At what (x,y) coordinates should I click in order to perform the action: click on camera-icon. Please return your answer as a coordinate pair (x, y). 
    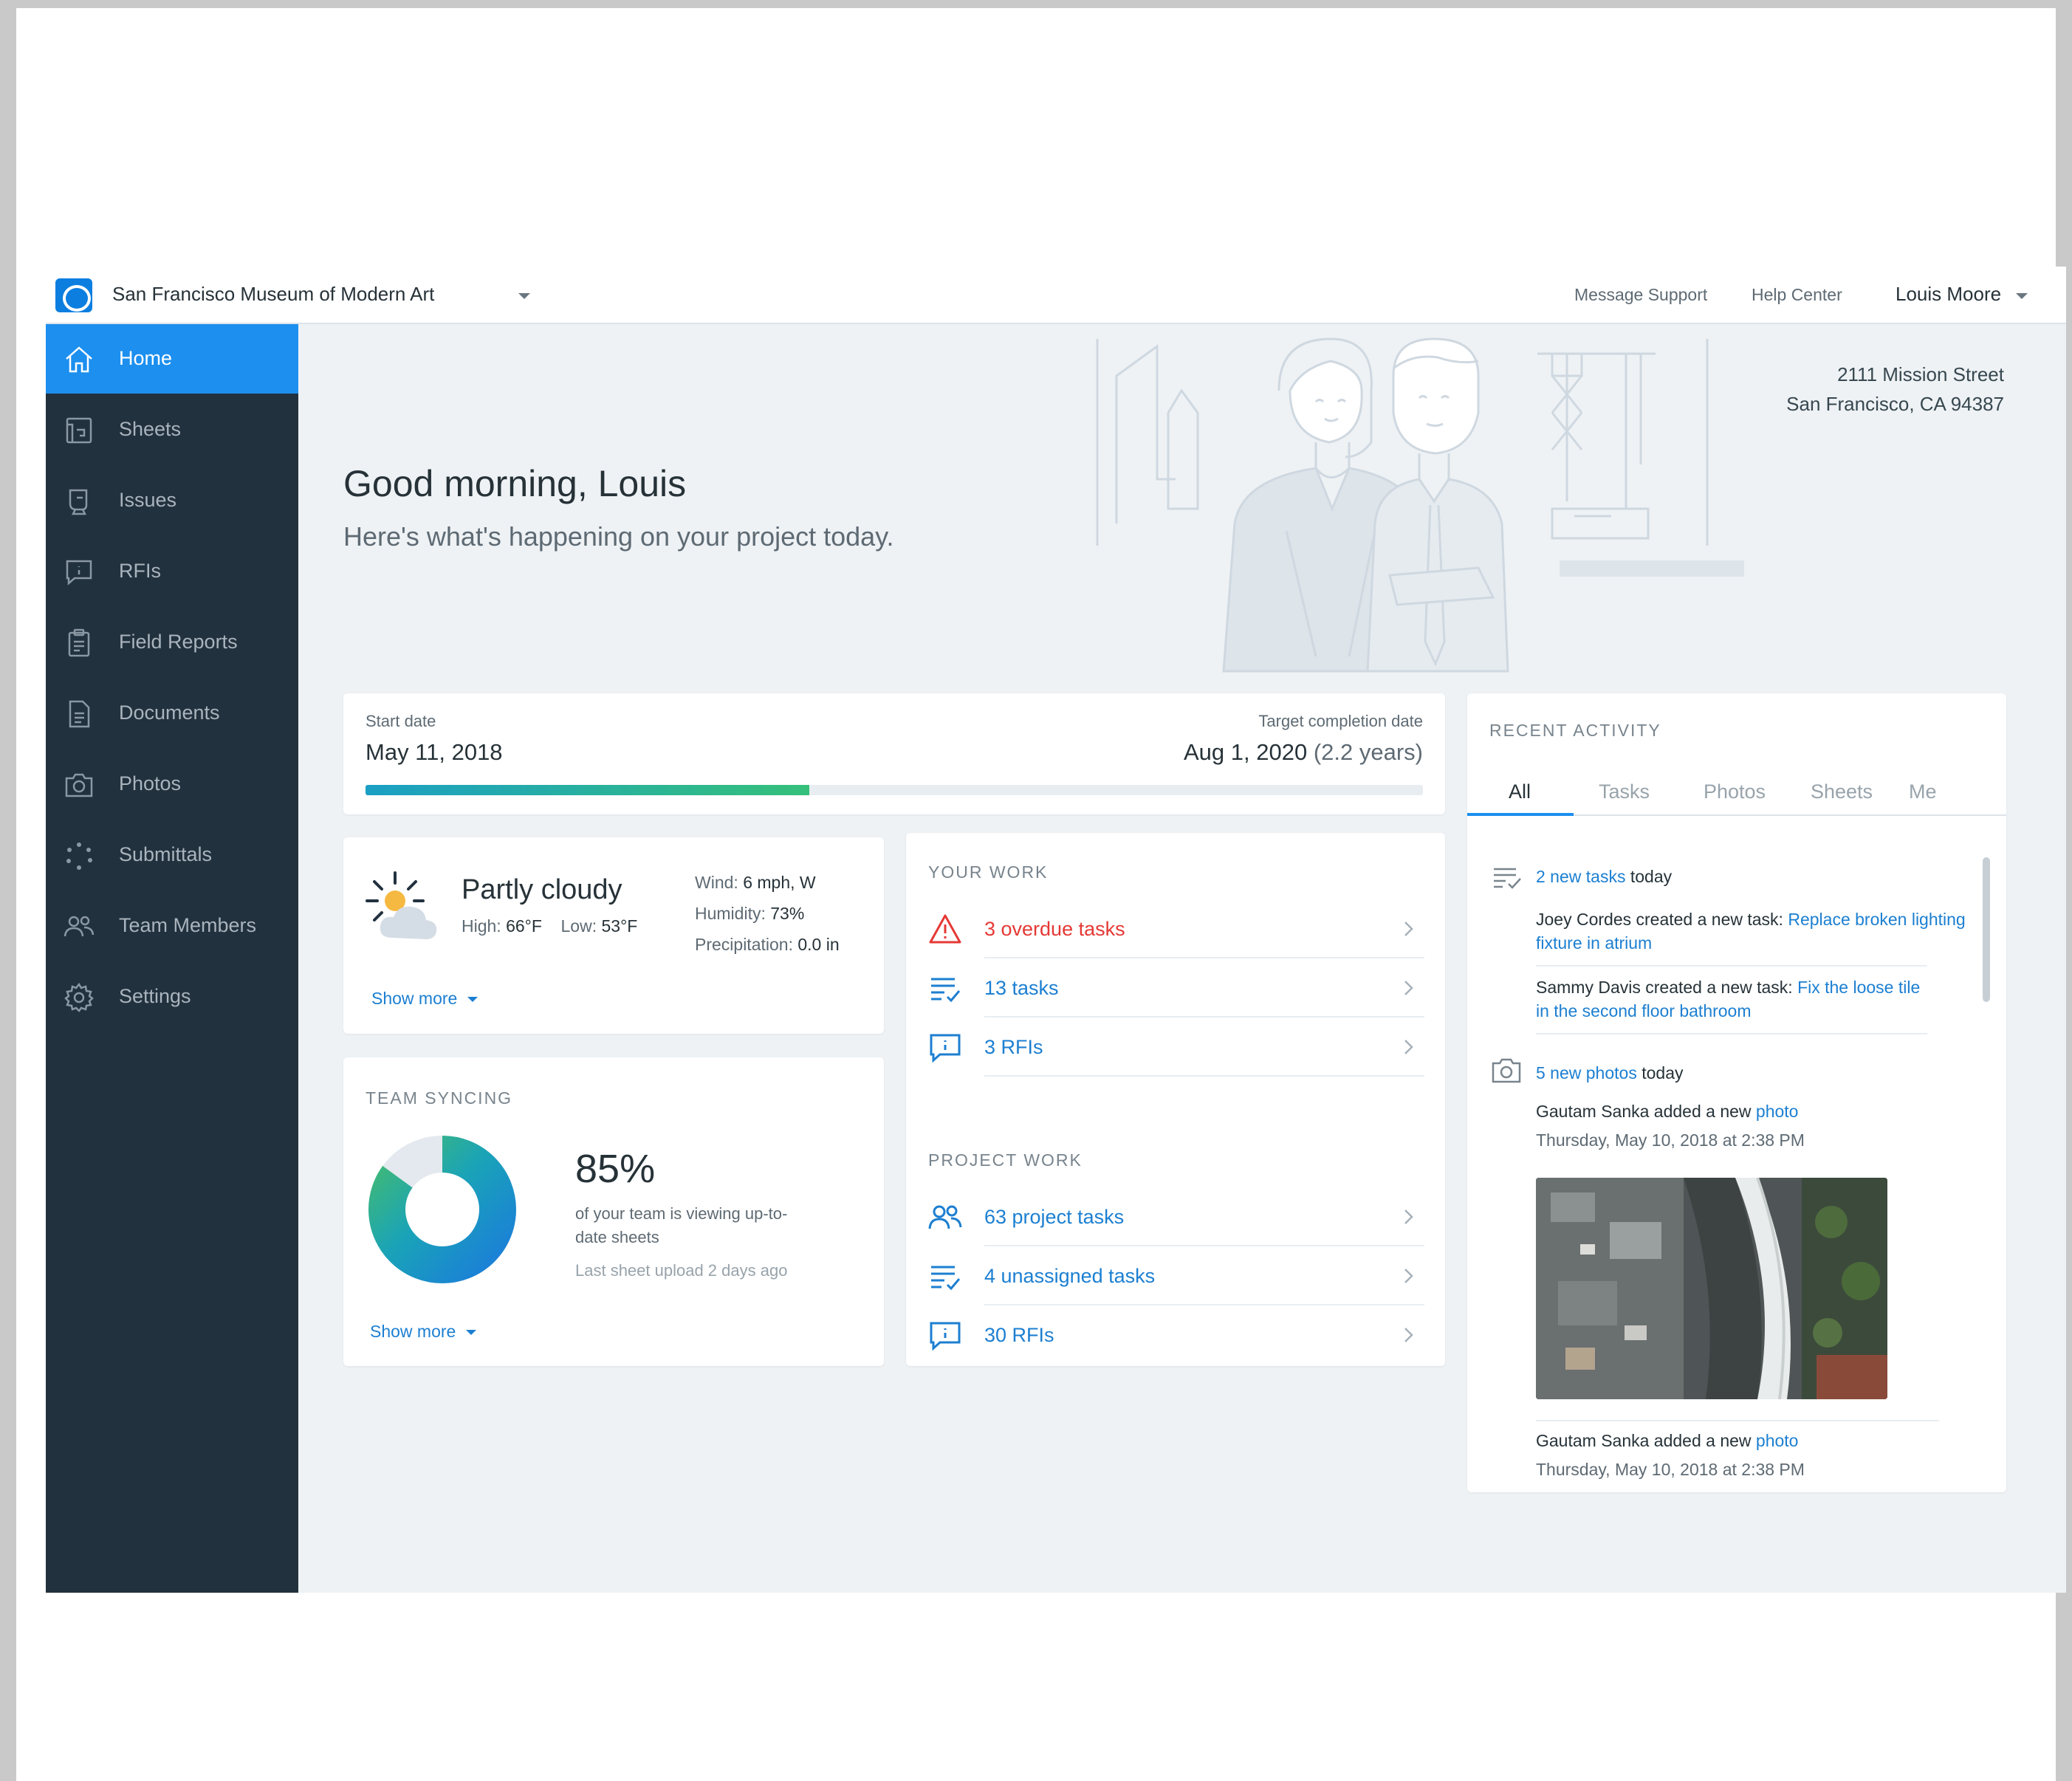
    Looking at the image, I should click on (1506, 1070).